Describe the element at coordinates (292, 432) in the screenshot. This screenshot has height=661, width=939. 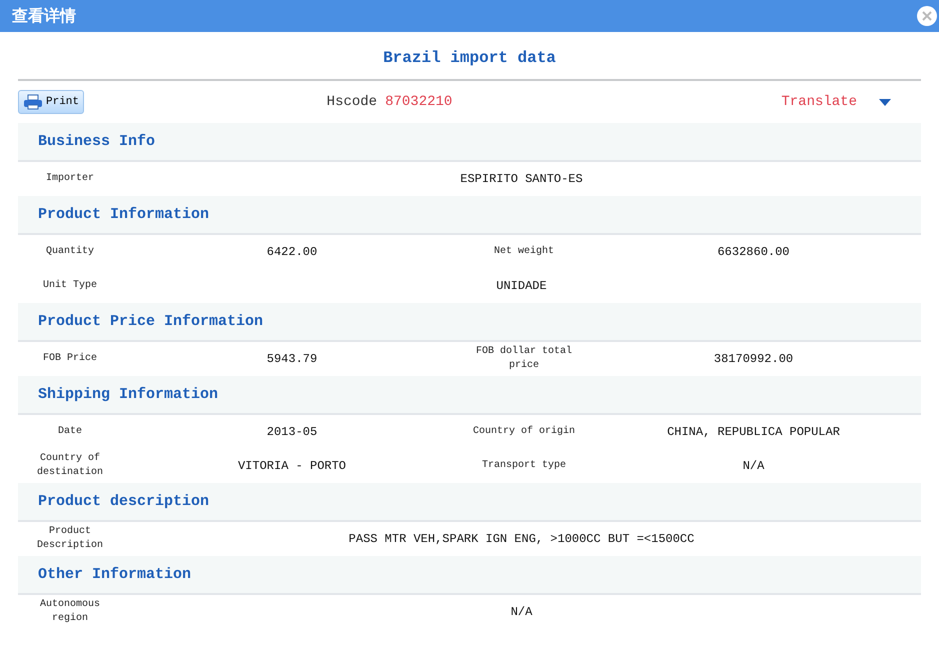
I see `field-value: 2013-05` at that location.